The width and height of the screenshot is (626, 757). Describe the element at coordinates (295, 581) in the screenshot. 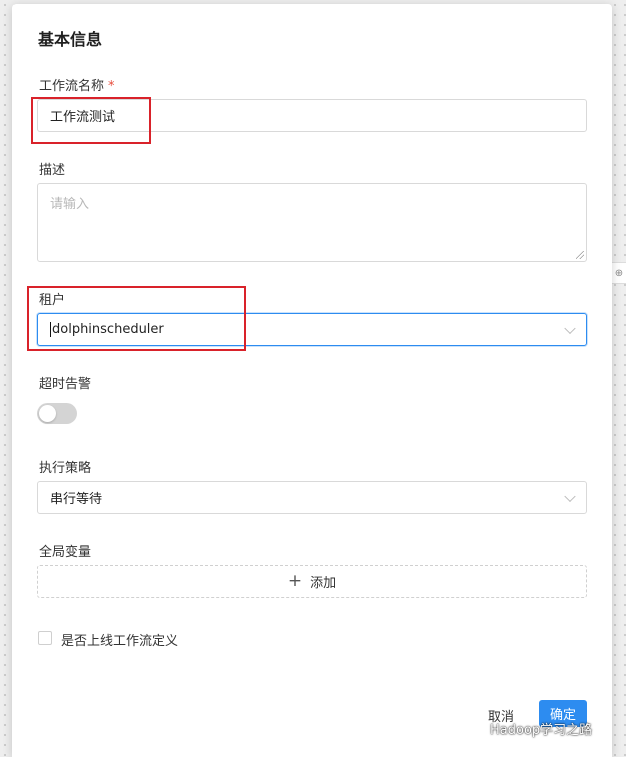

I see `plus-icon: +` at that location.